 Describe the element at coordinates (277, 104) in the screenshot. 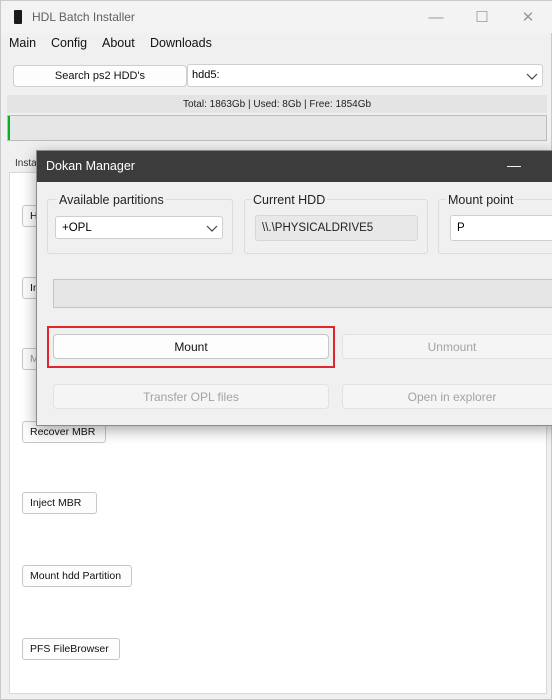

I see `hdd-summary: Total: 1863Gb | Used: 8Gb | Free: 1854Gb` at that location.